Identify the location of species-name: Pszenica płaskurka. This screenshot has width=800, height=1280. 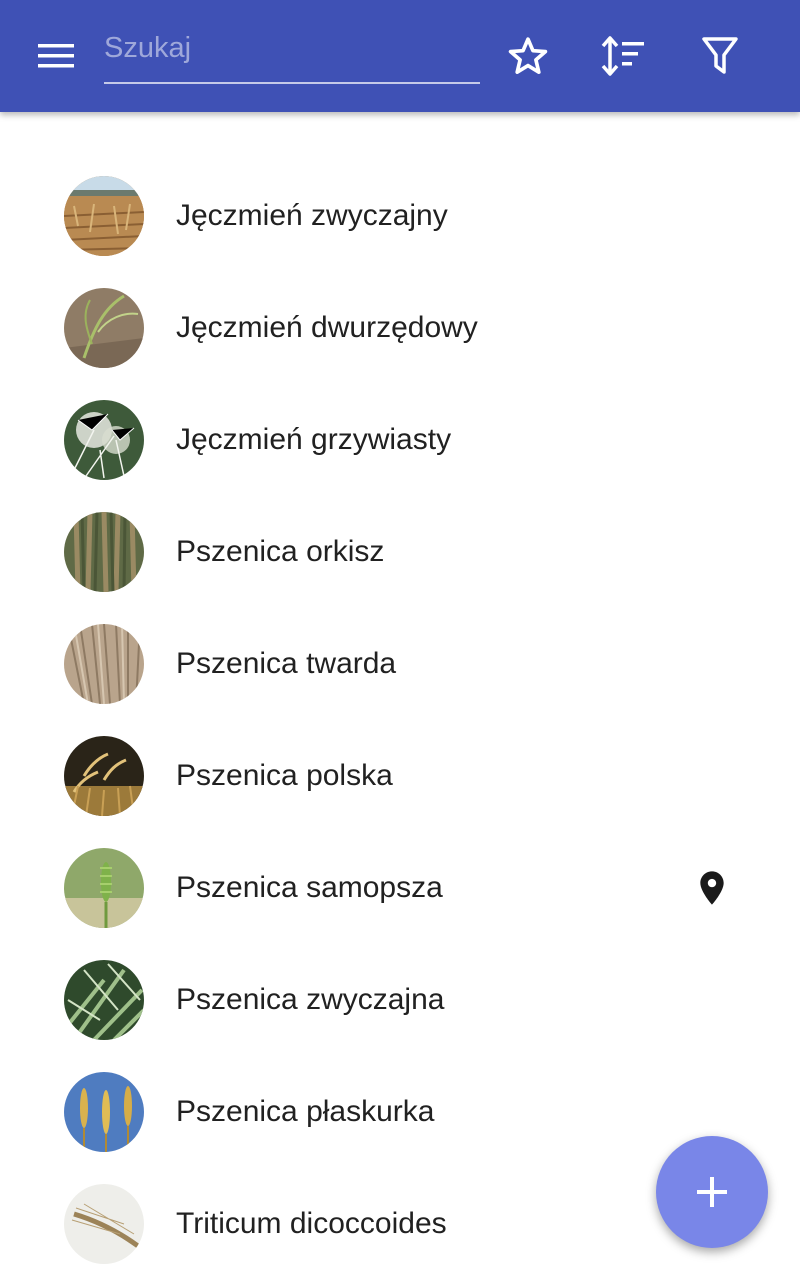
(305, 1111).